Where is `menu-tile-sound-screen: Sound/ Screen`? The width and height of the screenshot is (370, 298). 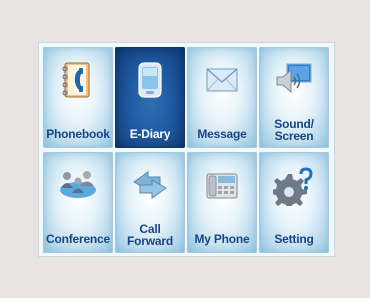 menu-tile-sound-screen: Sound/ Screen is located at coordinates (294, 97).